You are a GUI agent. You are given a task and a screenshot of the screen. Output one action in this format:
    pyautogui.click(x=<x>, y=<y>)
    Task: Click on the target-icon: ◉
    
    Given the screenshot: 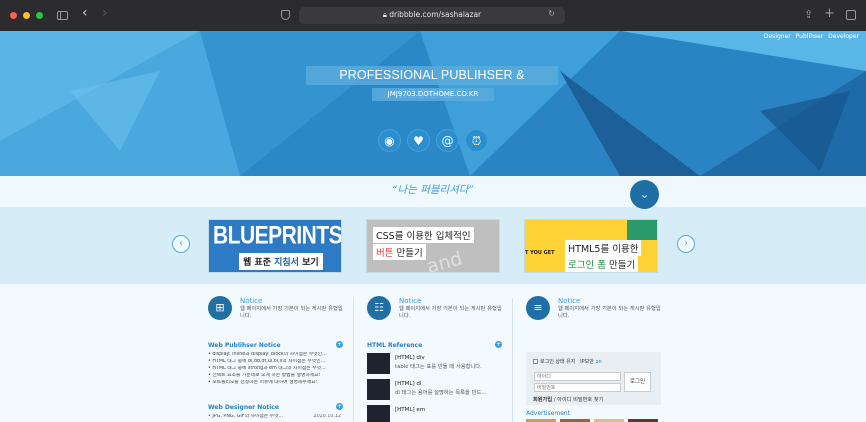 What is the action you would take?
    pyautogui.click(x=389, y=140)
    